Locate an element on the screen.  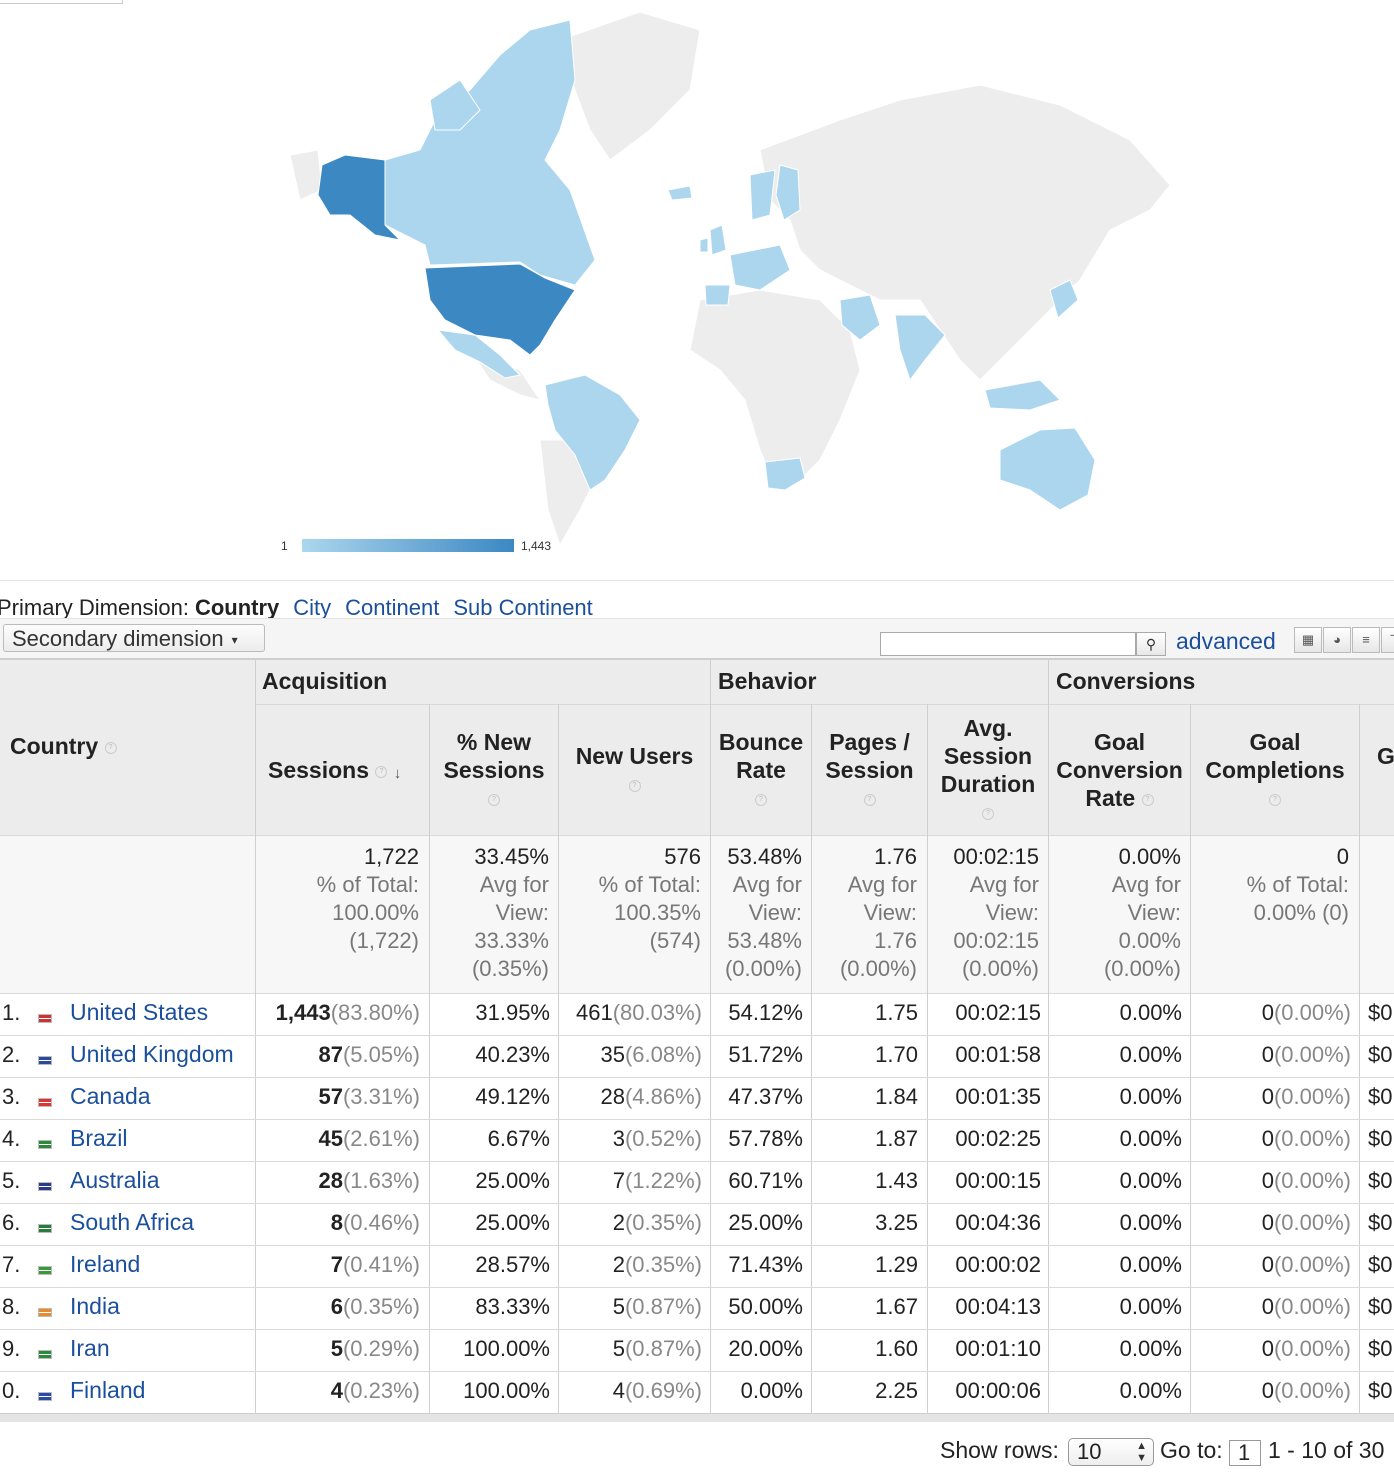
col-header-bounce-rate: Bounce Rate? is located at coordinates (761, 770).